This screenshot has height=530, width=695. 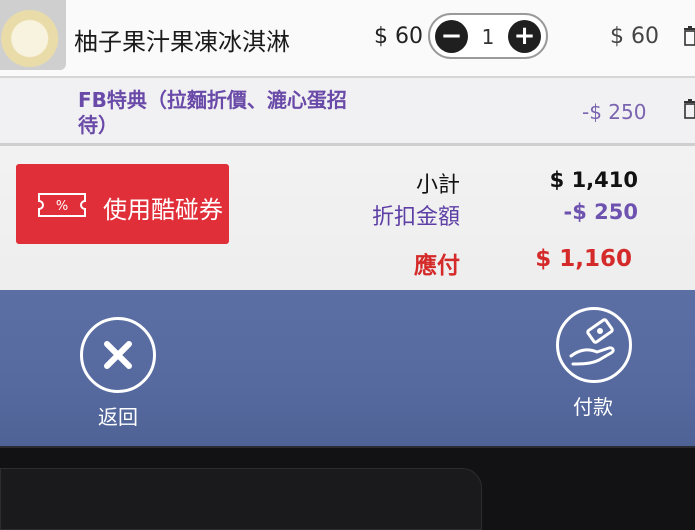 What do you see at coordinates (182, 42) in the screenshot?
I see `item-name: 柚子果汁果凍冰淇淋` at bounding box center [182, 42].